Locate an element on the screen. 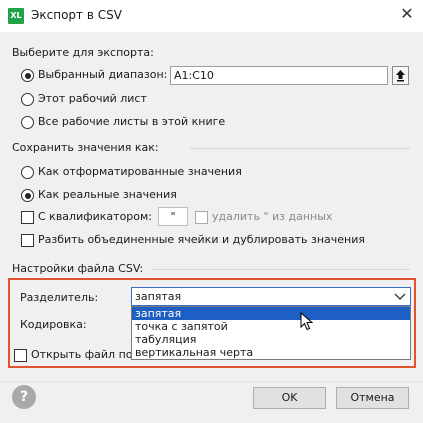 This screenshot has width=423, height=423. chevron-down-icon is located at coordinates (400, 296).